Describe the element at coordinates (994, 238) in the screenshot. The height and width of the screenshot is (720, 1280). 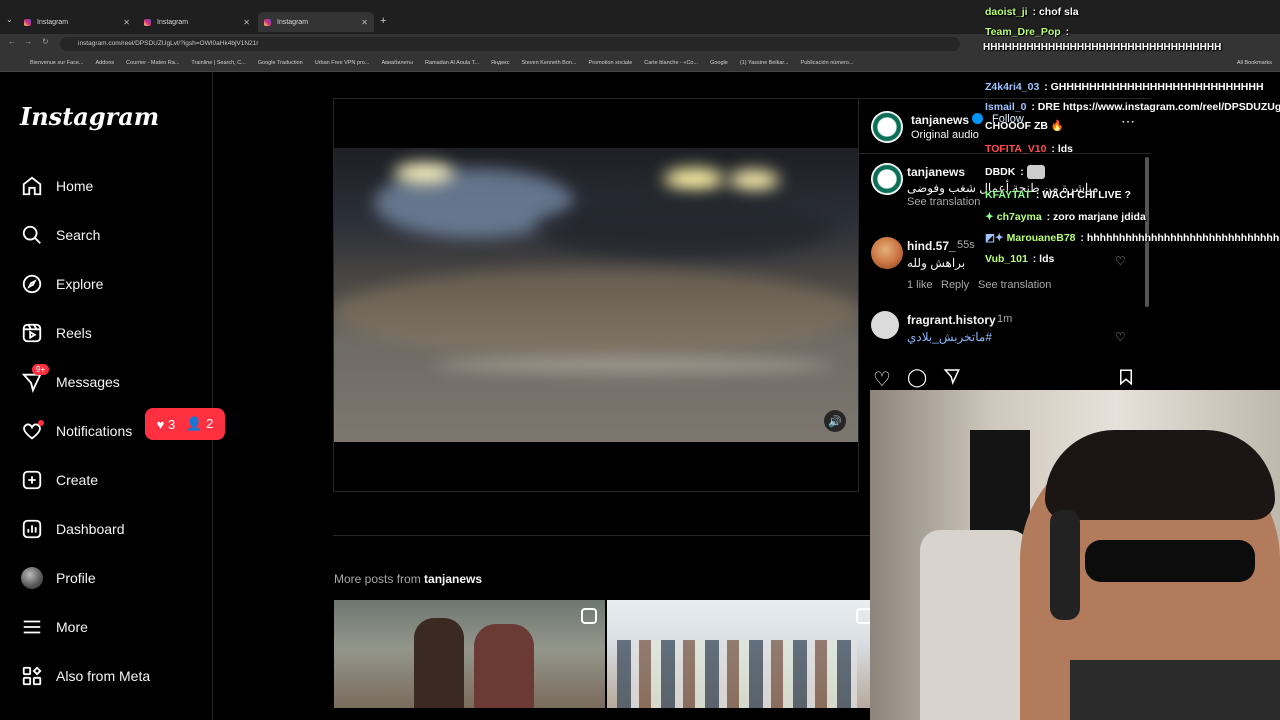
I see `badge-icon: ◩✦` at that location.